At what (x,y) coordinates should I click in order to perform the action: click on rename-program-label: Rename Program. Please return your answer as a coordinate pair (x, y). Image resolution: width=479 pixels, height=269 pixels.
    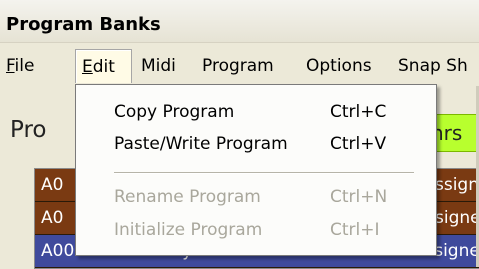
    Looking at the image, I should click on (187, 197).